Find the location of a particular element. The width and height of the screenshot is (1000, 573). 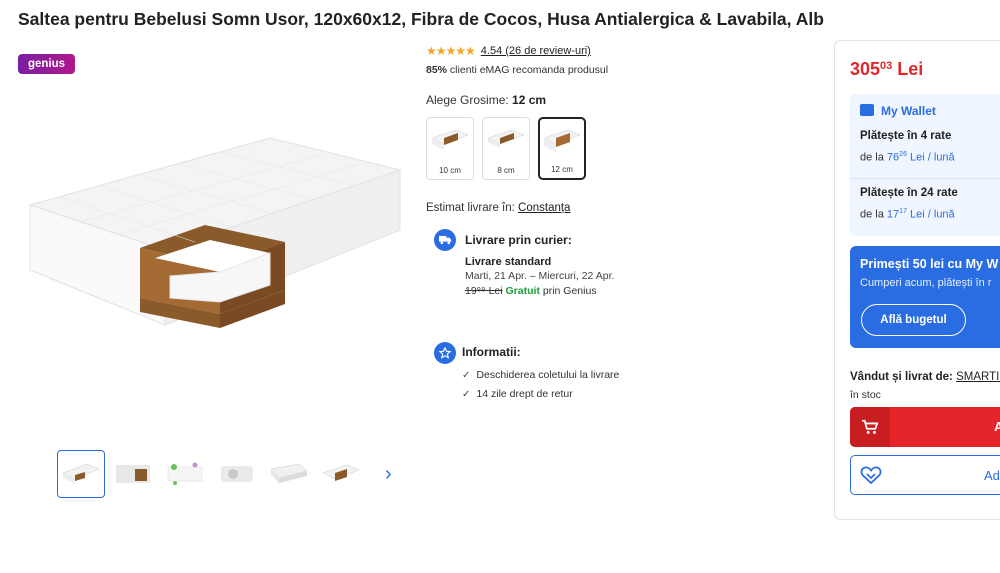

divider is located at coordinates (925, 178).